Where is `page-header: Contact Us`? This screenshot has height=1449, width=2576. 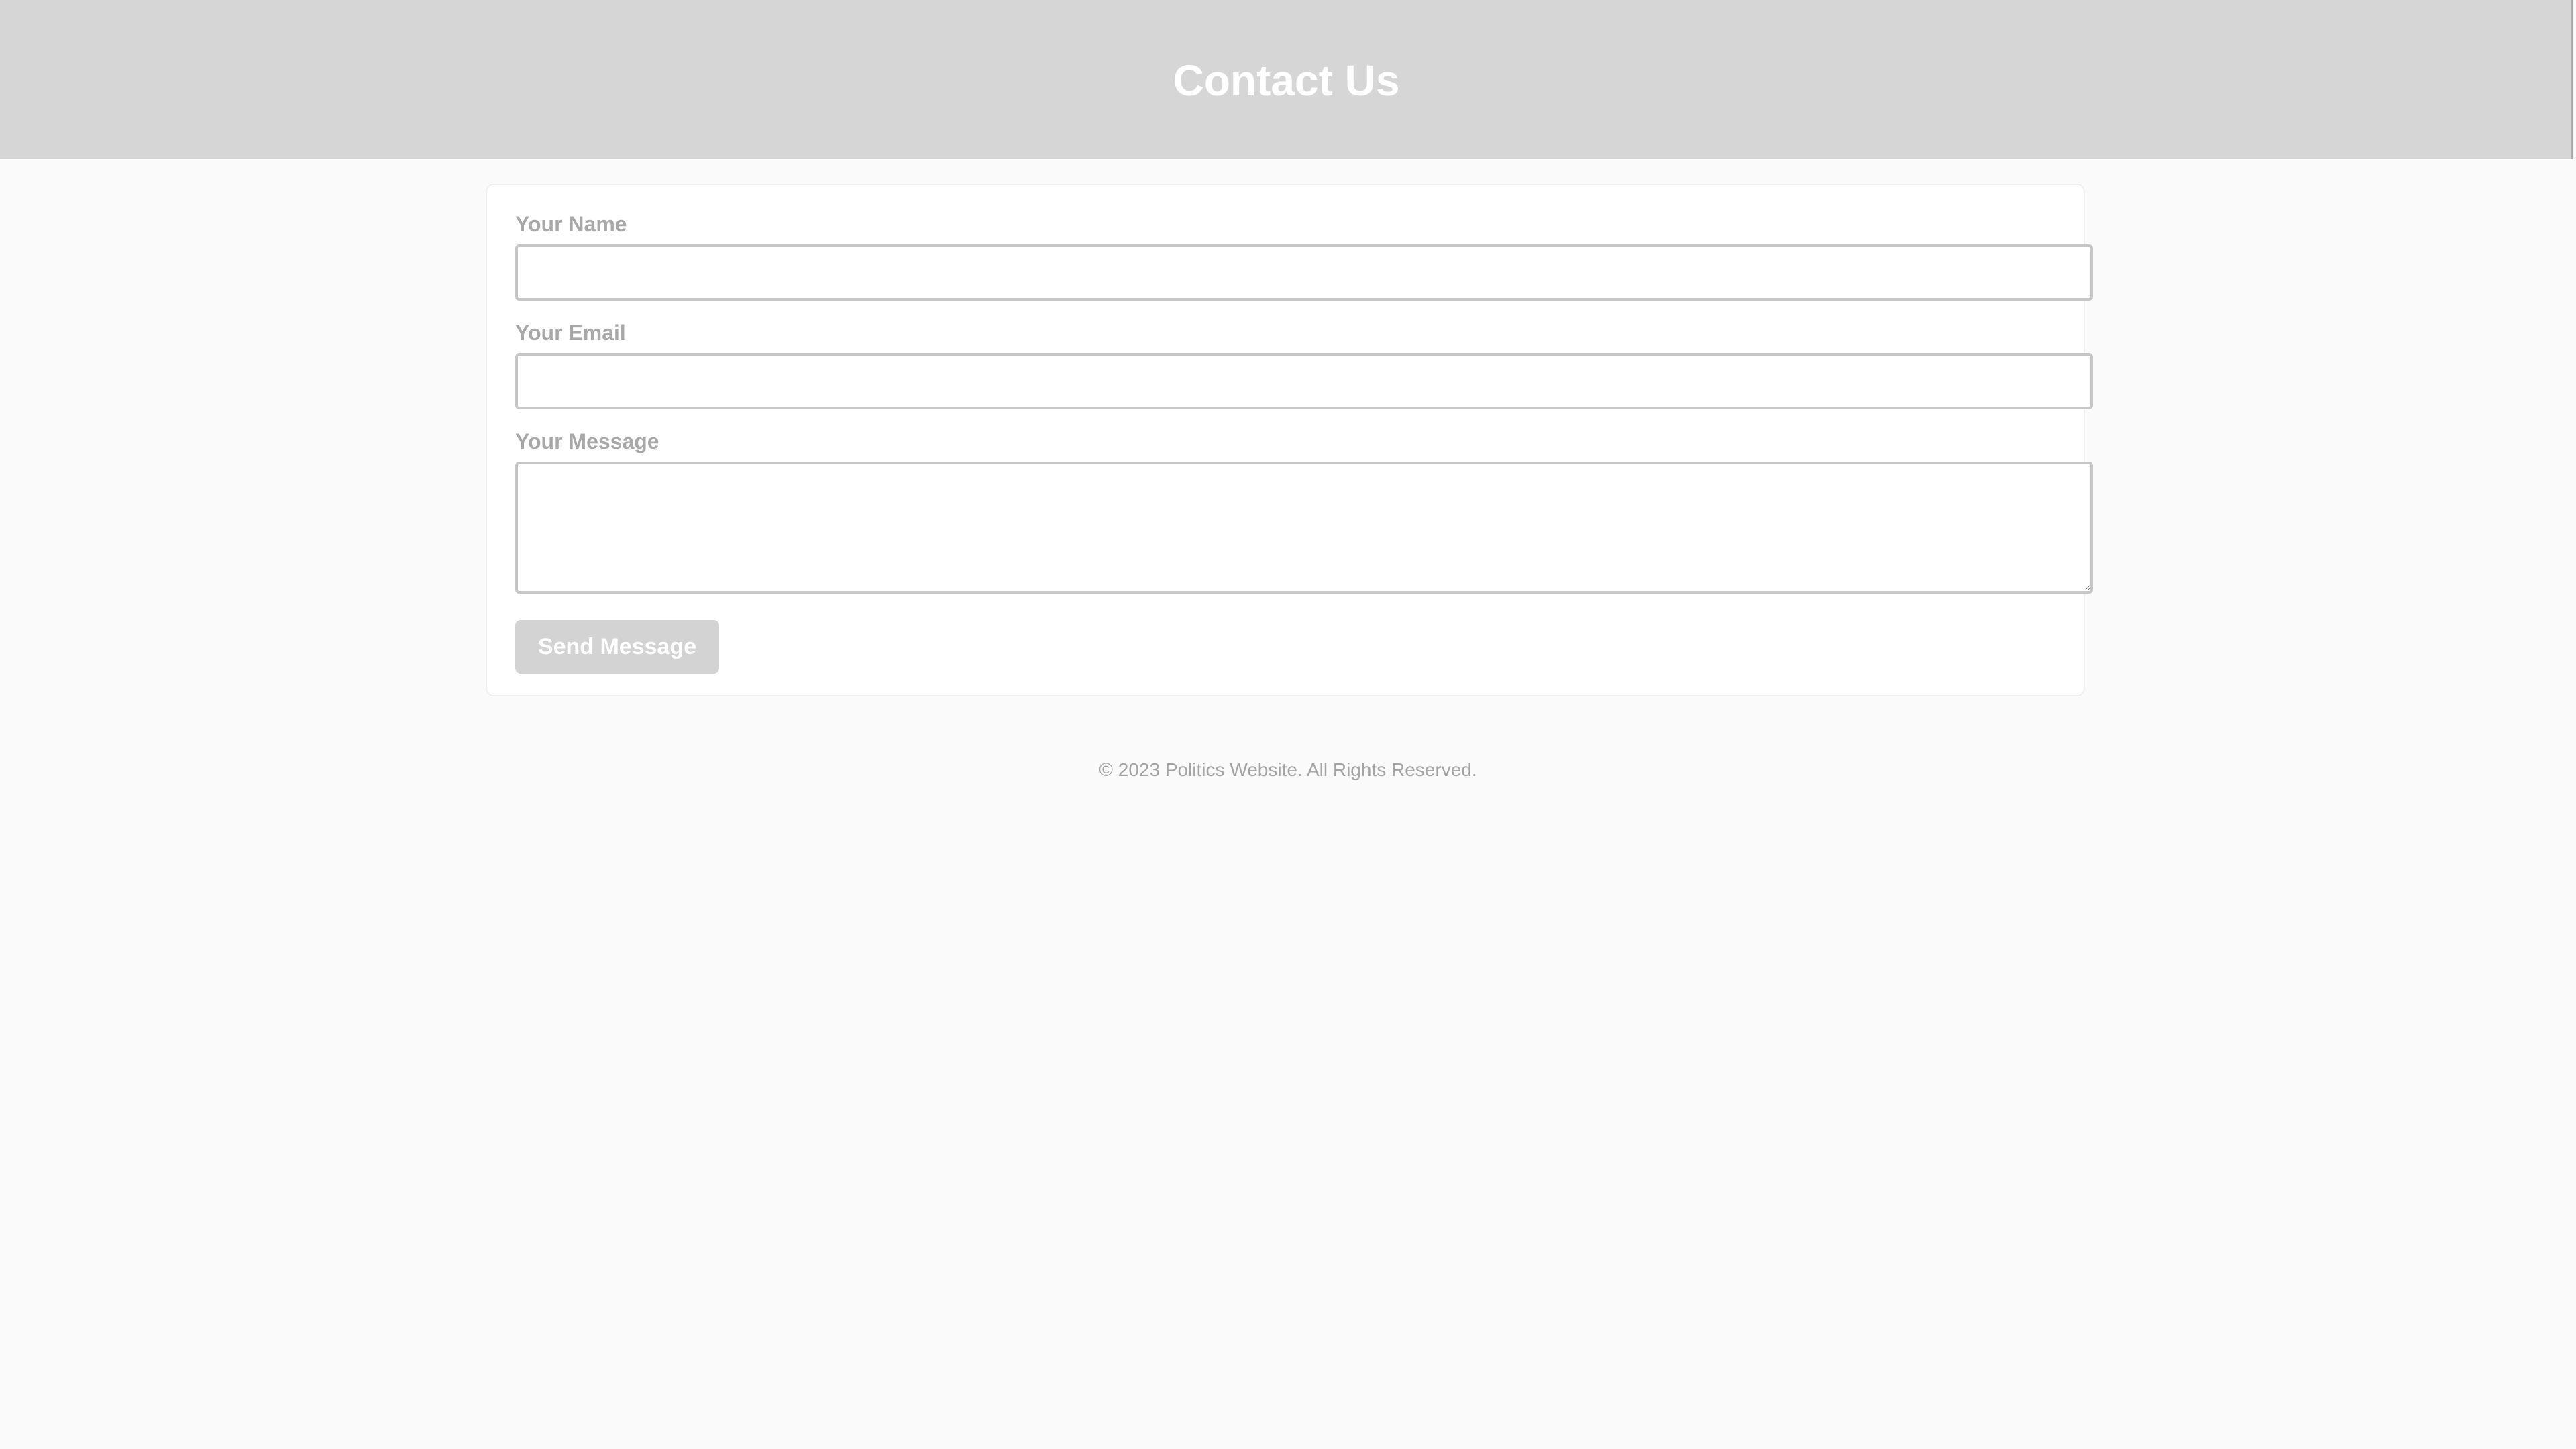
page-header: Contact Us is located at coordinates (1286, 79).